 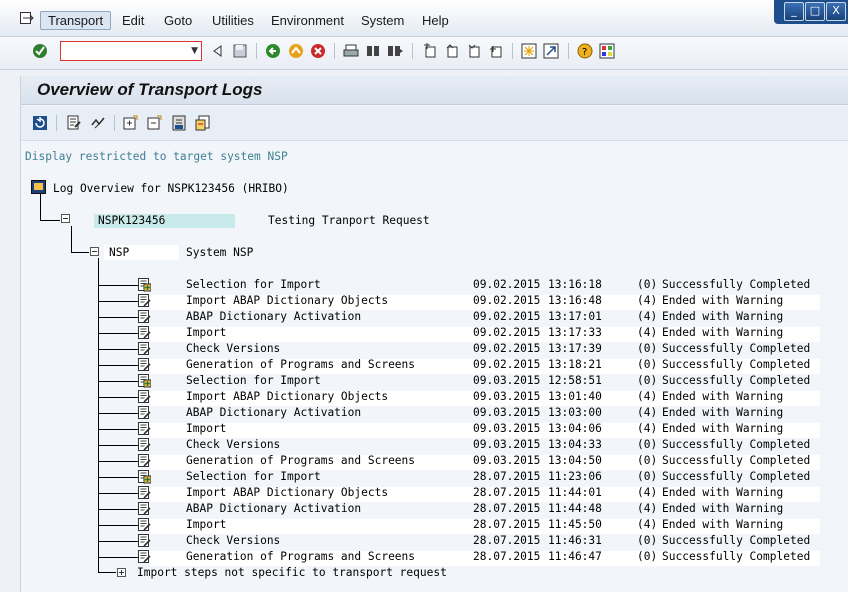 I want to click on back-arrow-icon, so click(x=218, y=51).